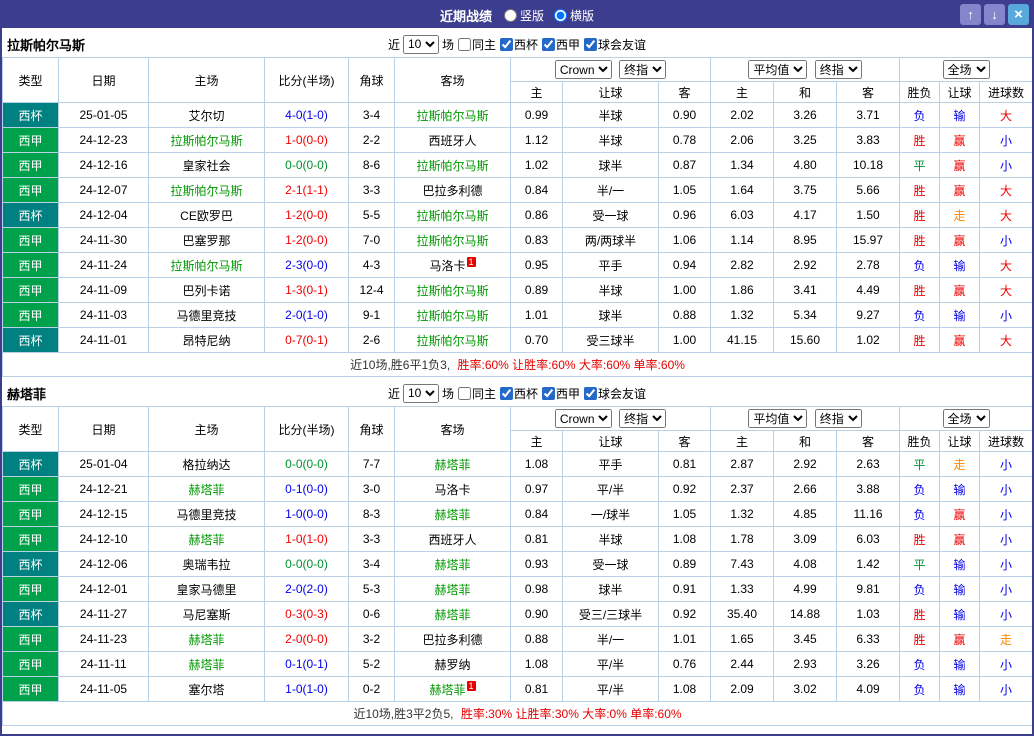 The width and height of the screenshot is (1034, 736). Describe the element at coordinates (371, 514) in the screenshot. I see `corners-cell: 8-3` at that location.